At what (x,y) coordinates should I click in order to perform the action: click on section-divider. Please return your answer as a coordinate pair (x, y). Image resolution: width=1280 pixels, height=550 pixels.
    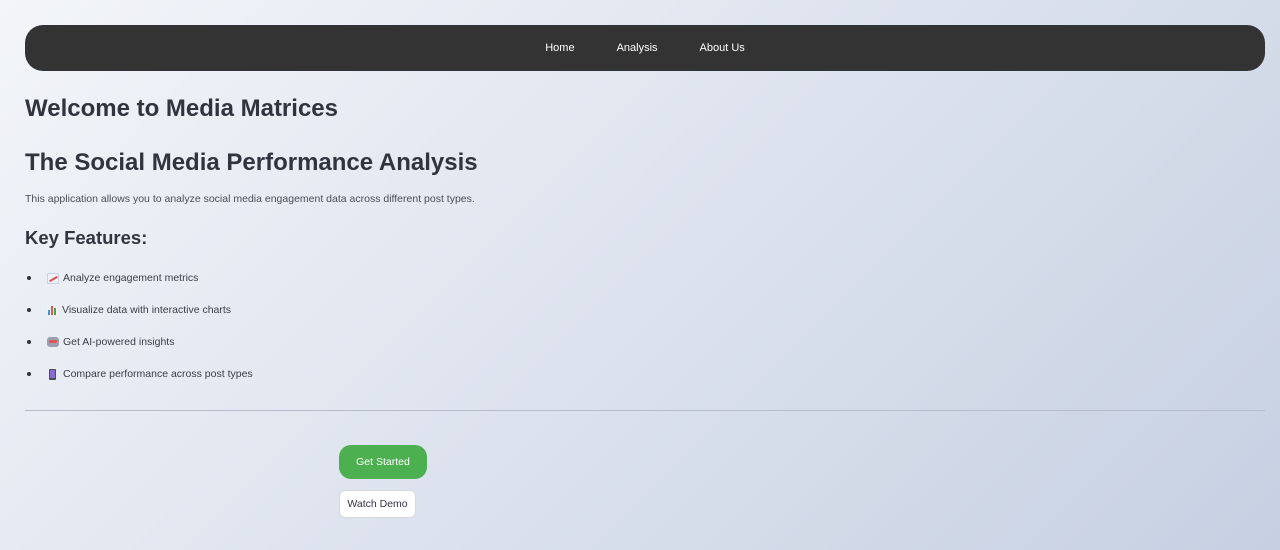
    Looking at the image, I should click on (645, 410).